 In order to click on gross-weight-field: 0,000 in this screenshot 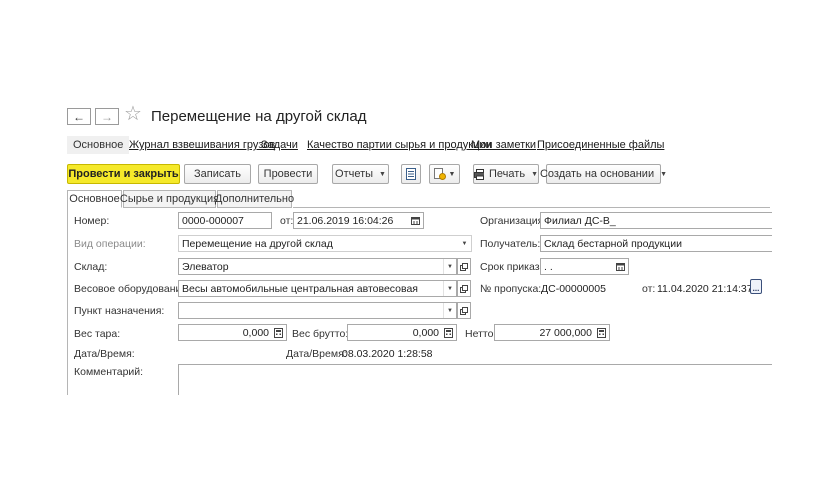, I will do `click(402, 332)`.